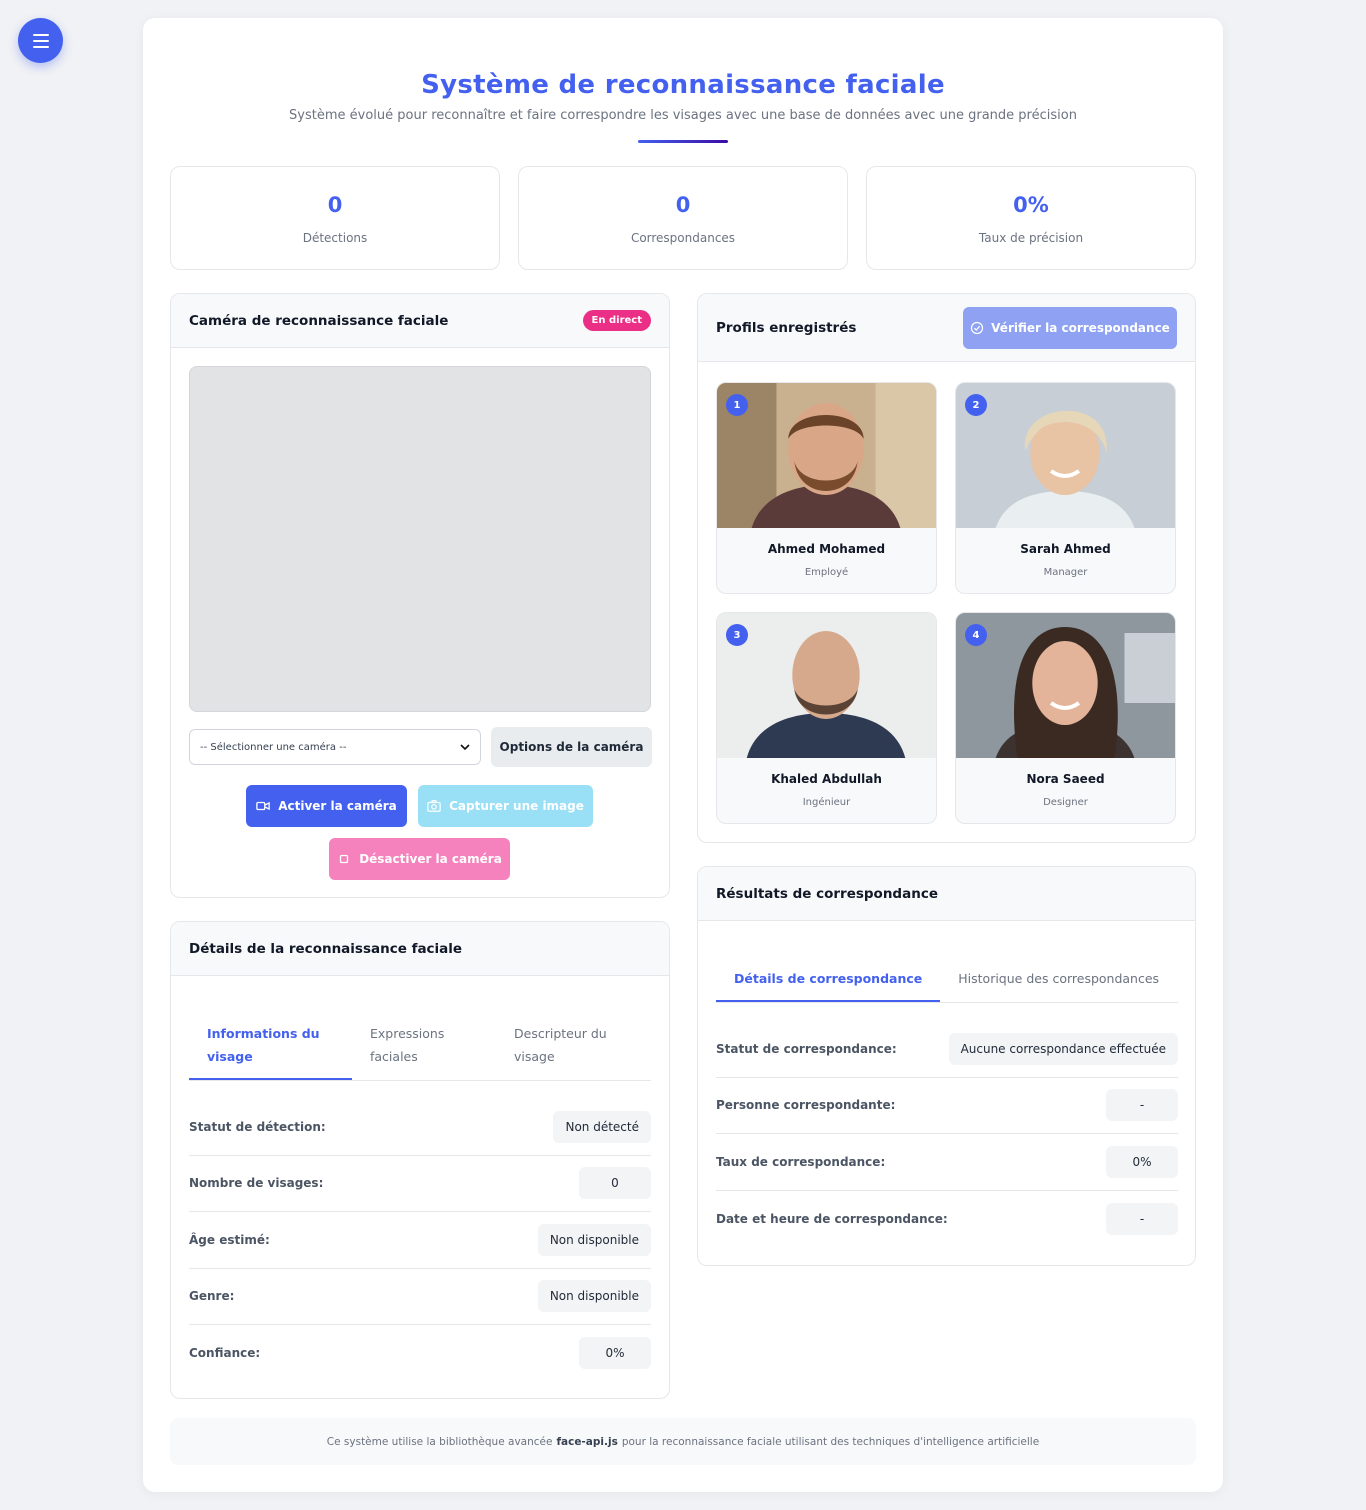  I want to click on capture-image-button: Capturer une image, so click(505, 806).